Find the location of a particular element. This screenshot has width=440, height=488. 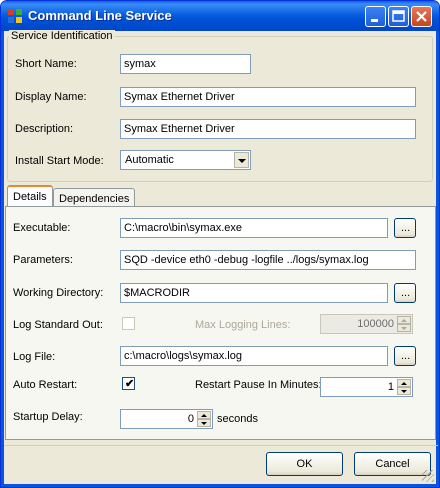

startup-delay-value: 0 is located at coordinates (190, 419).